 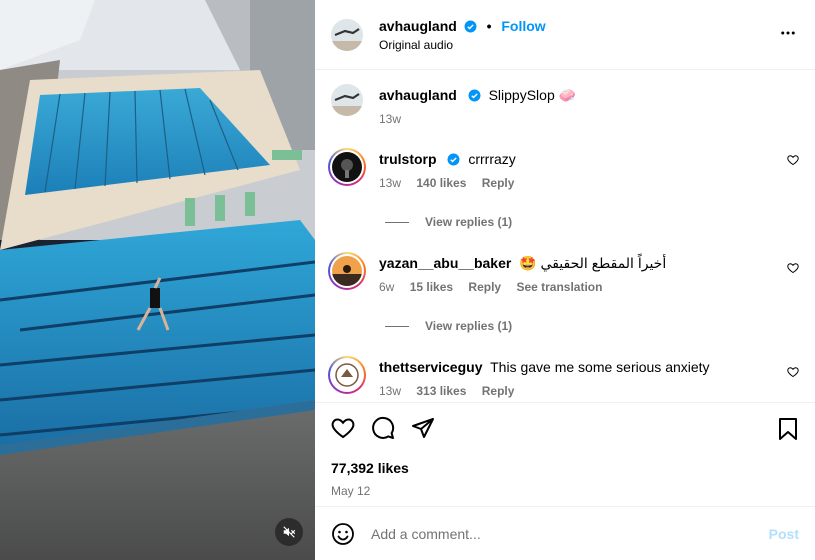 I want to click on comment-button, so click(x=383, y=428).